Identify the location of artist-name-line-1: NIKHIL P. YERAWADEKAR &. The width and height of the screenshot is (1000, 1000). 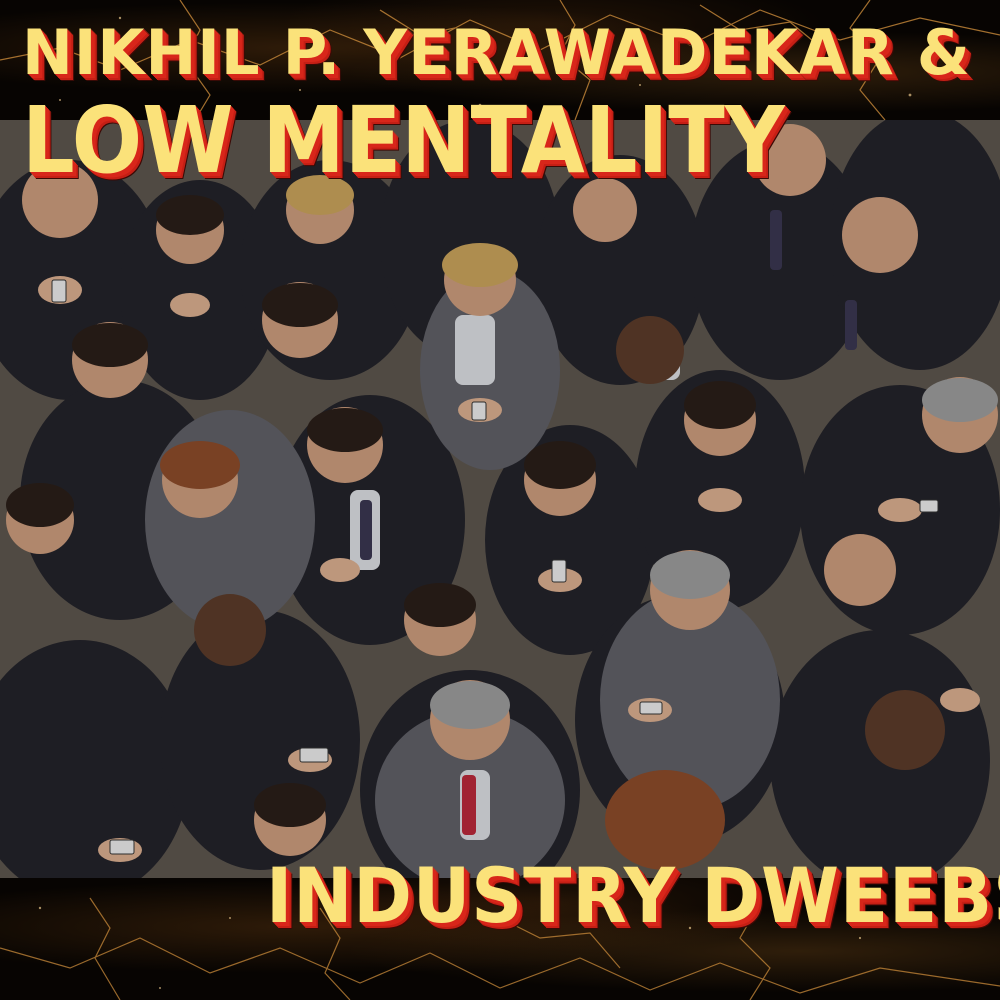
(496, 52).